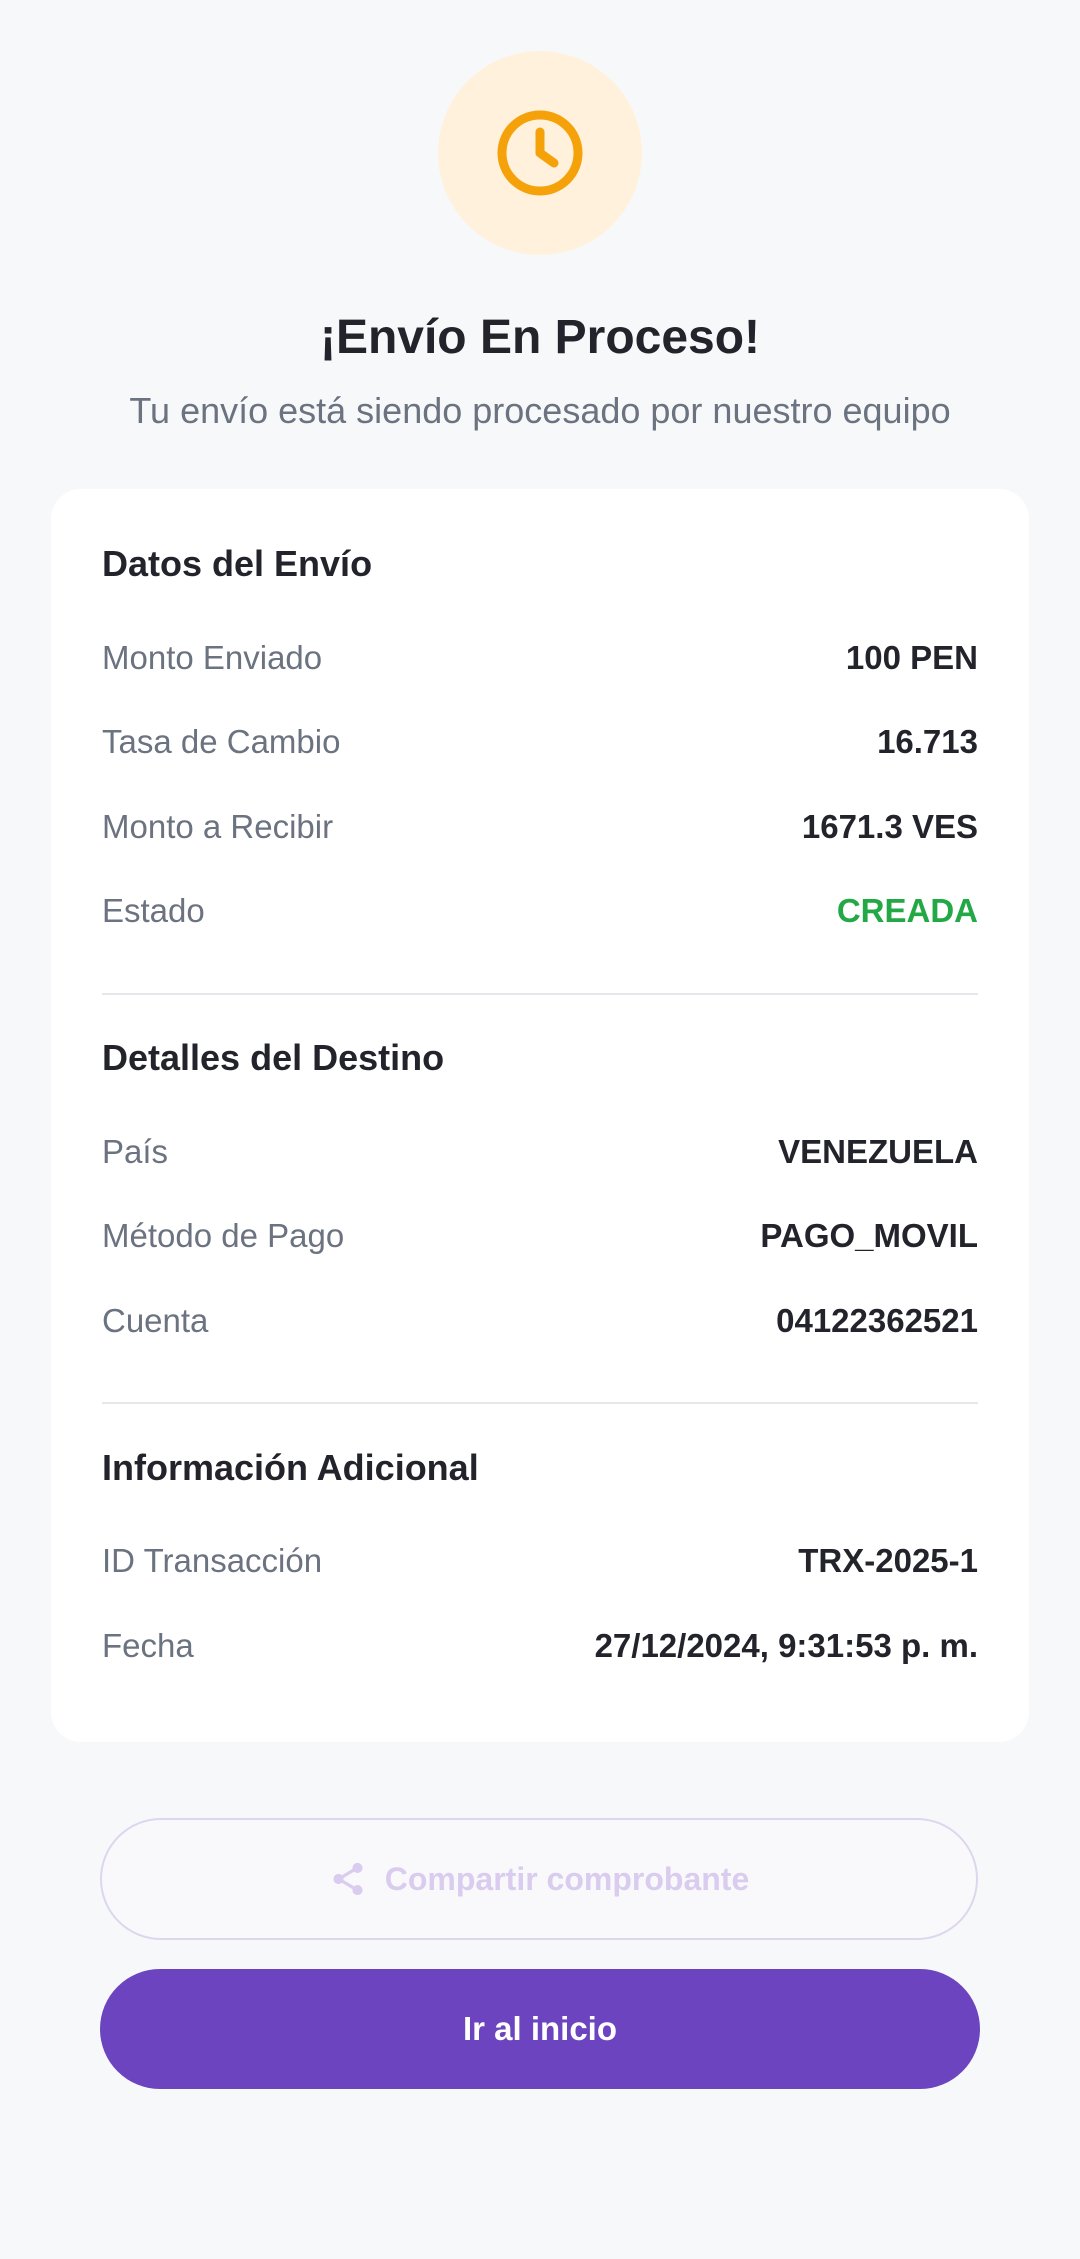 The width and height of the screenshot is (1080, 2259). Describe the element at coordinates (540, 337) in the screenshot. I see `page-title: ¡Envío En Proceso!` at that location.